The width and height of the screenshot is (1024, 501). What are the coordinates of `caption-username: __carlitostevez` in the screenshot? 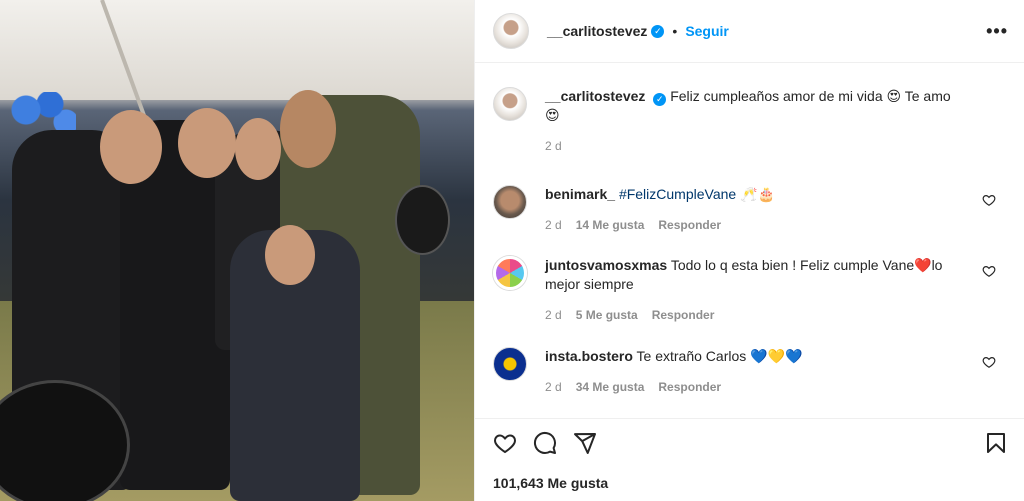 It's located at (595, 96).